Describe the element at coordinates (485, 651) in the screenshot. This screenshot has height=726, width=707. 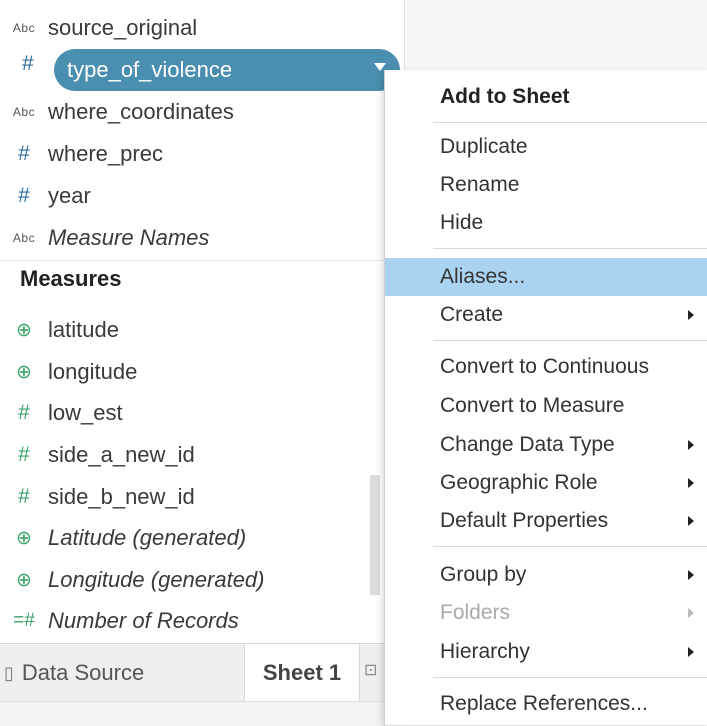
I see `menu-item-label: Hierarchy` at that location.